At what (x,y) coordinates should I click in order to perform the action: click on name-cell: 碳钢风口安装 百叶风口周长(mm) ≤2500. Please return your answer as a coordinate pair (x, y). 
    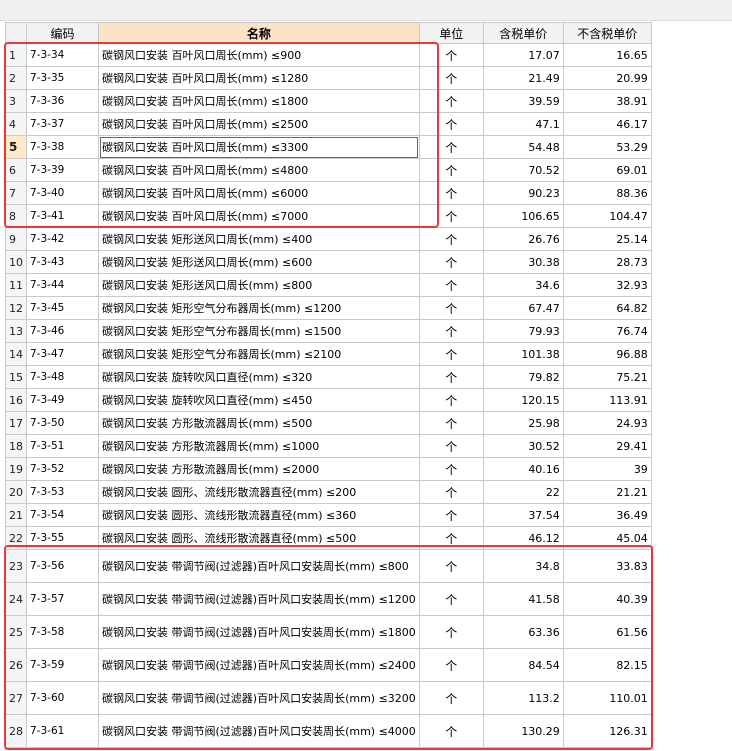
    Looking at the image, I should click on (259, 124).